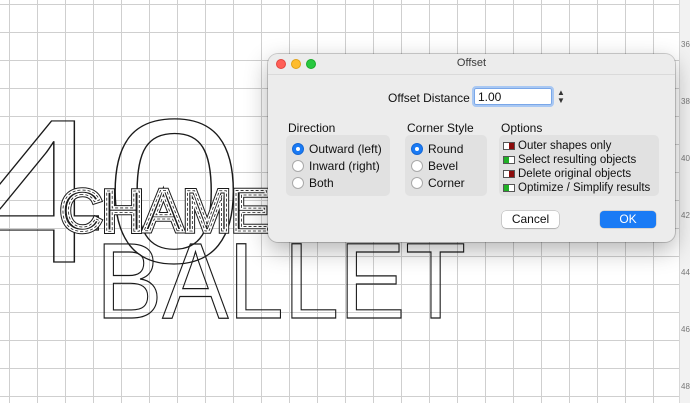 The image size is (690, 403). What do you see at coordinates (522, 128) in the screenshot?
I see `options-title: Options` at bounding box center [522, 128].